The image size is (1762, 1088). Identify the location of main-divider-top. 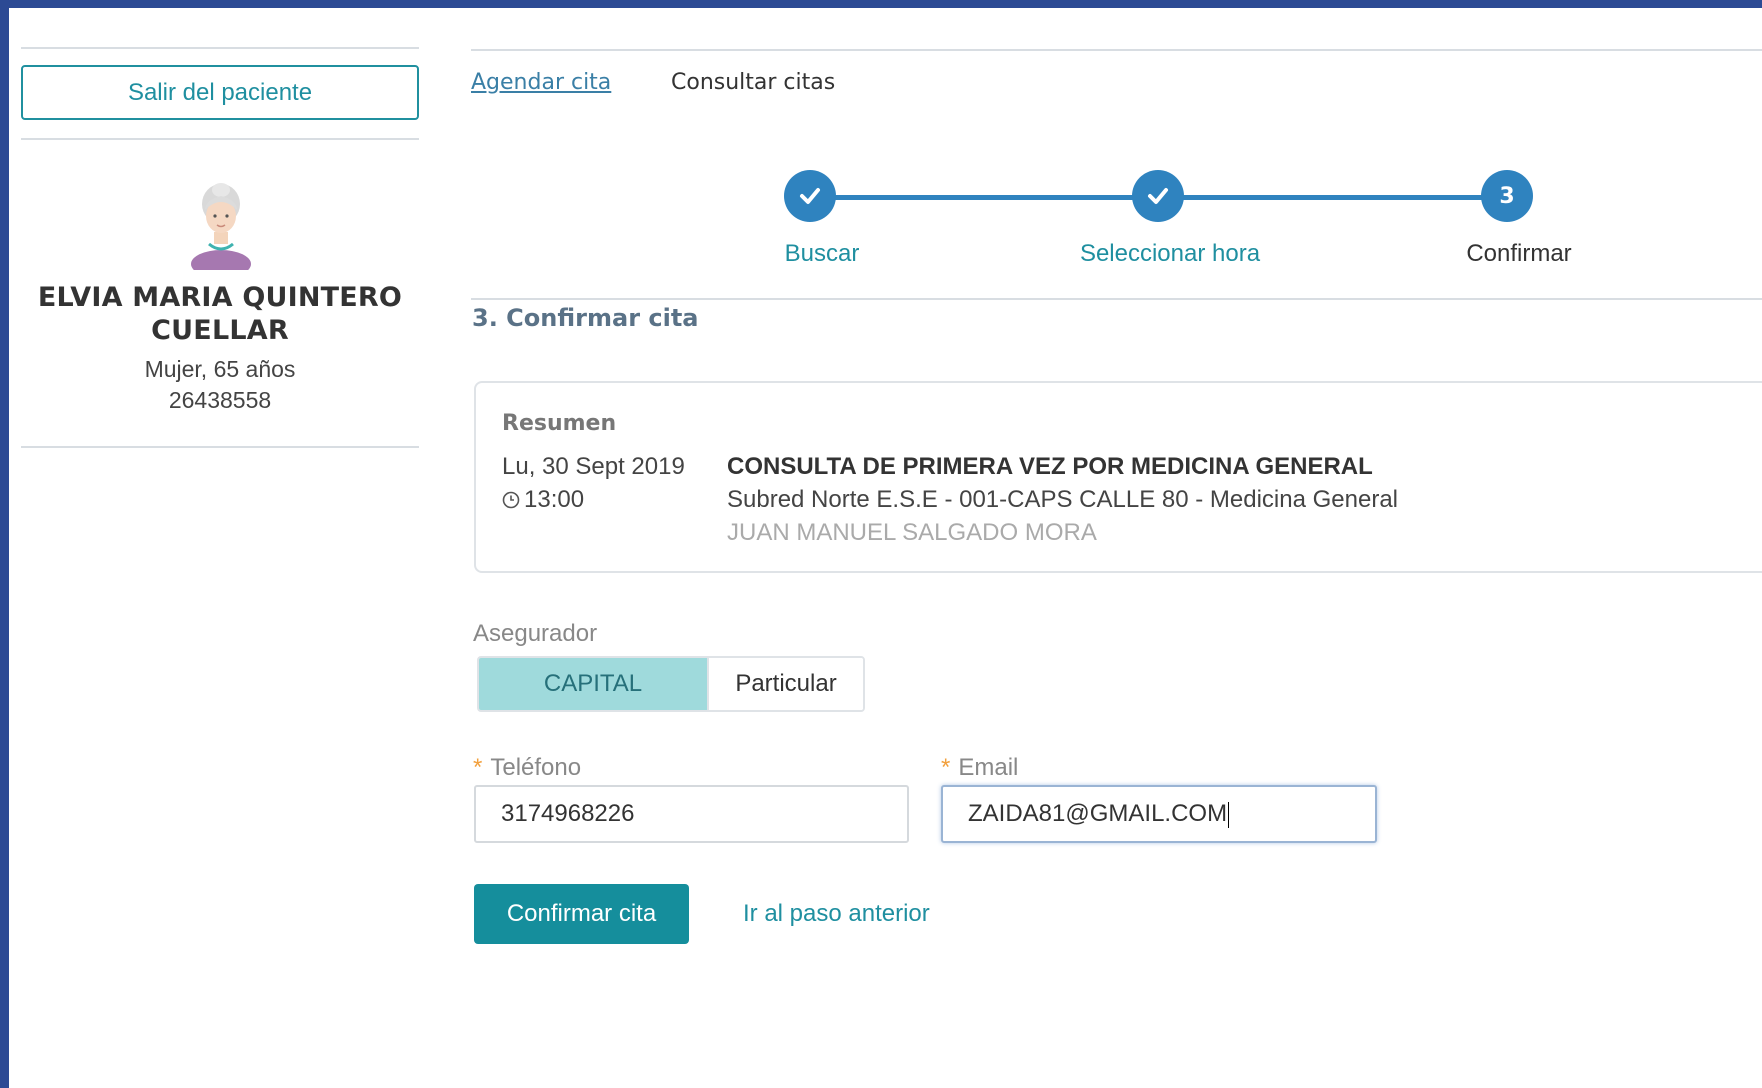
(1116, 50).